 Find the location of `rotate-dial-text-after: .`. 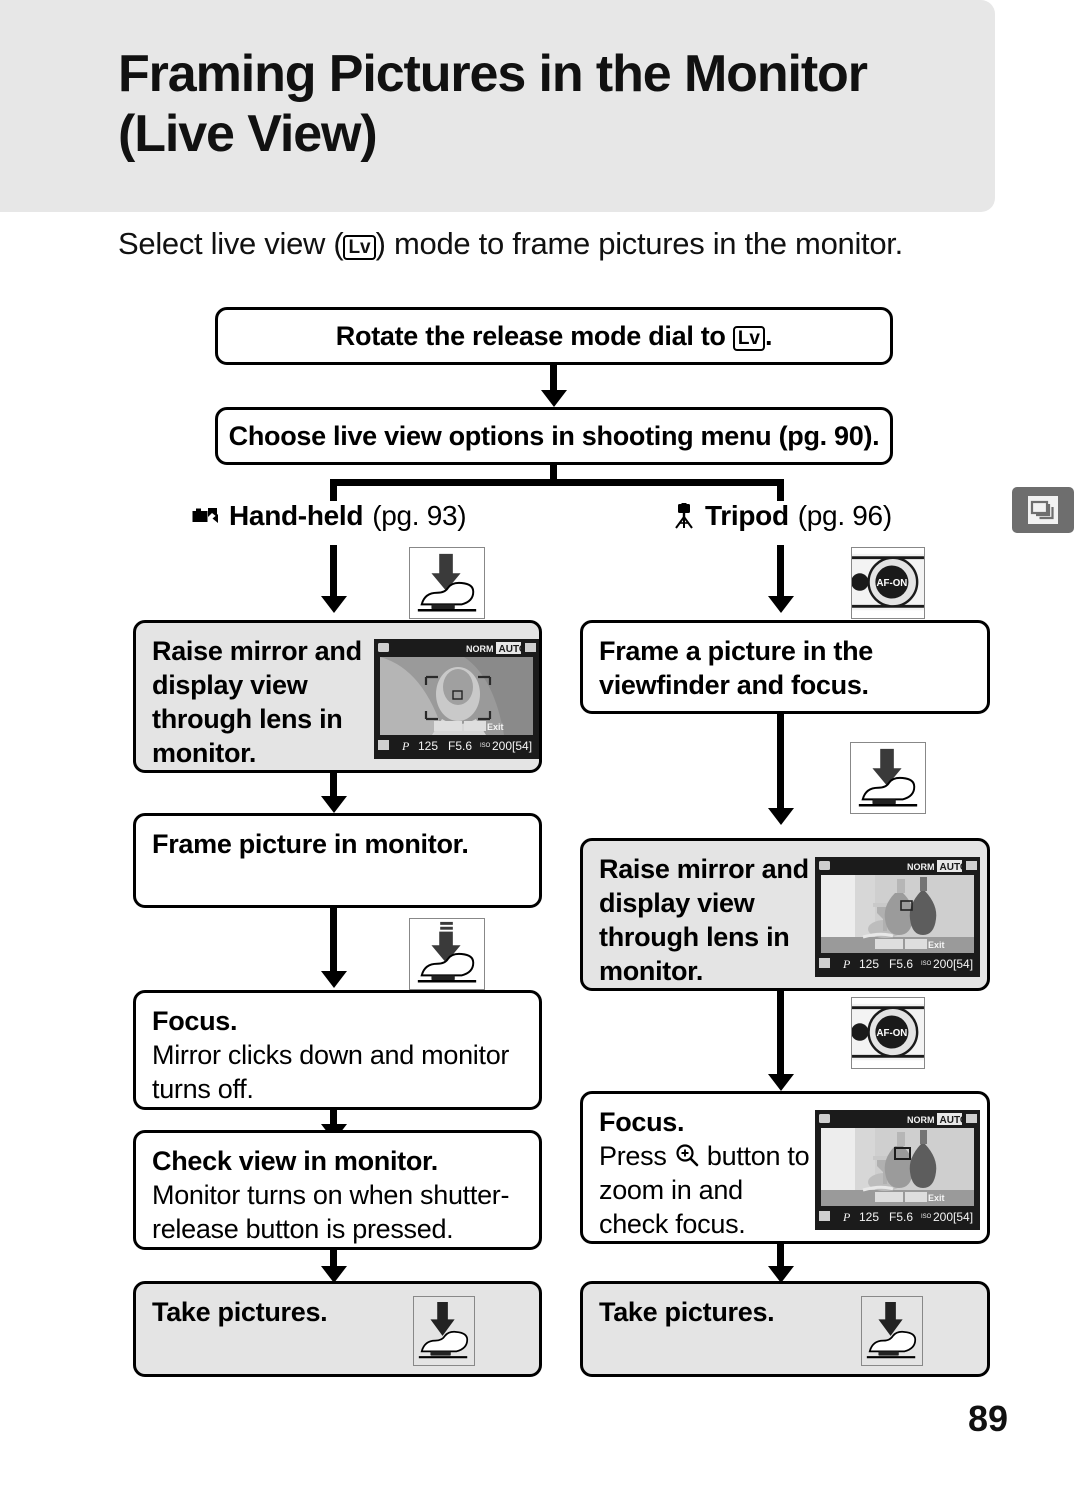

rotate-dial-text-after: . is located at coordinates (769, 335).